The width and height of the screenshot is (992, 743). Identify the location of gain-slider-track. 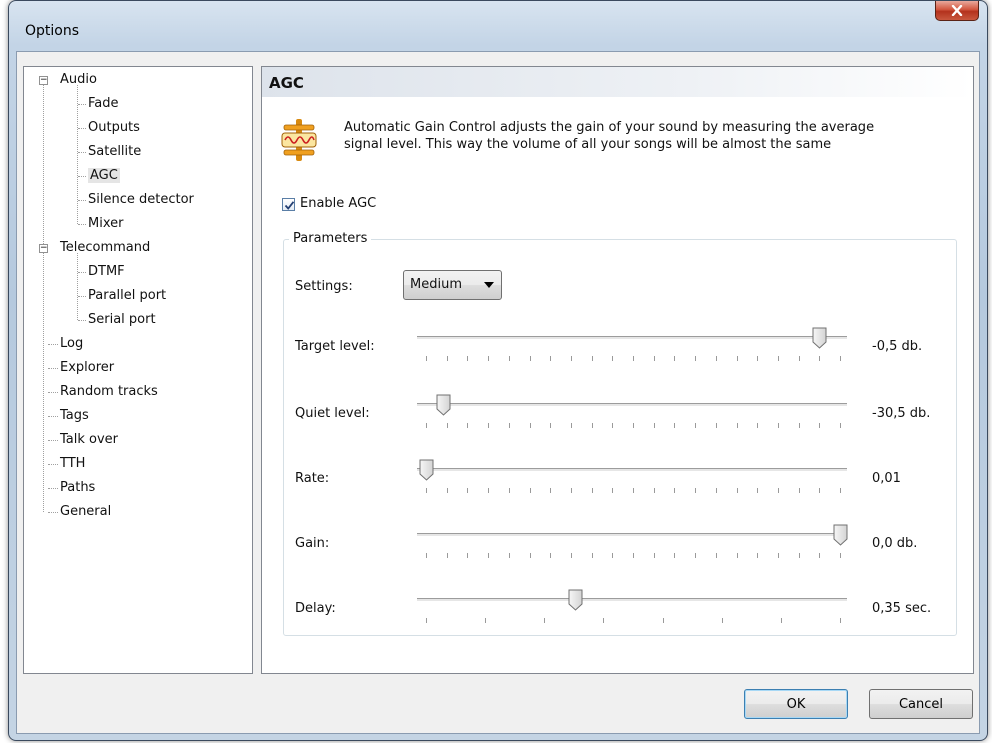
(632, 535).